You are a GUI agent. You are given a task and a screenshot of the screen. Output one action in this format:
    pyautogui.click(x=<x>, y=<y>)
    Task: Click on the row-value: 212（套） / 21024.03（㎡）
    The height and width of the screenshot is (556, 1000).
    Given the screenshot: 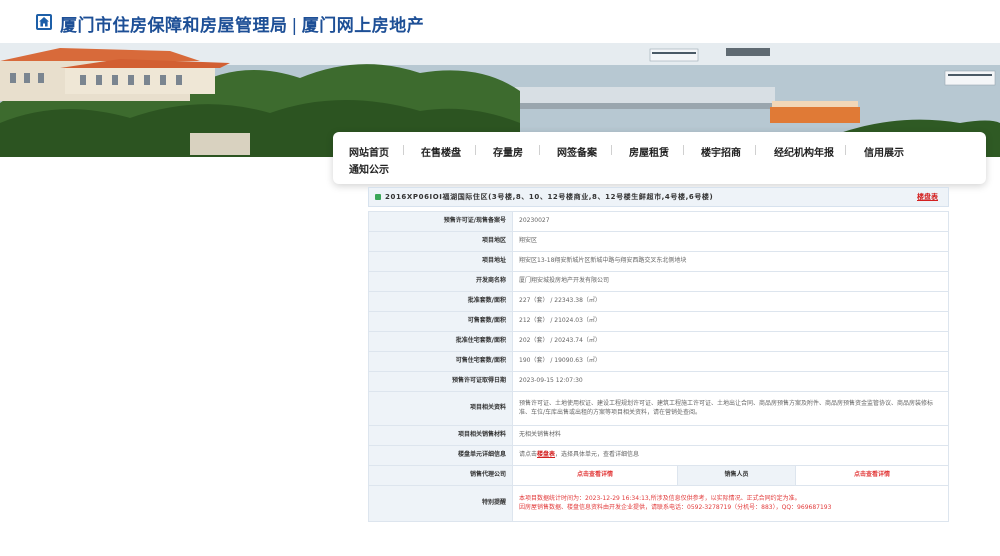 What is the action you would take?
    pyautogui.click(x=730, y=321)
    